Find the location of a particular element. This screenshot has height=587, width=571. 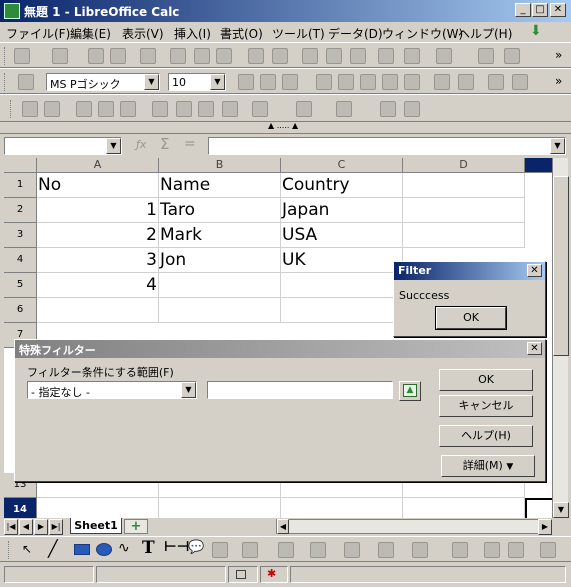

cell-b4: Jon is located at coordinates (220, 260).